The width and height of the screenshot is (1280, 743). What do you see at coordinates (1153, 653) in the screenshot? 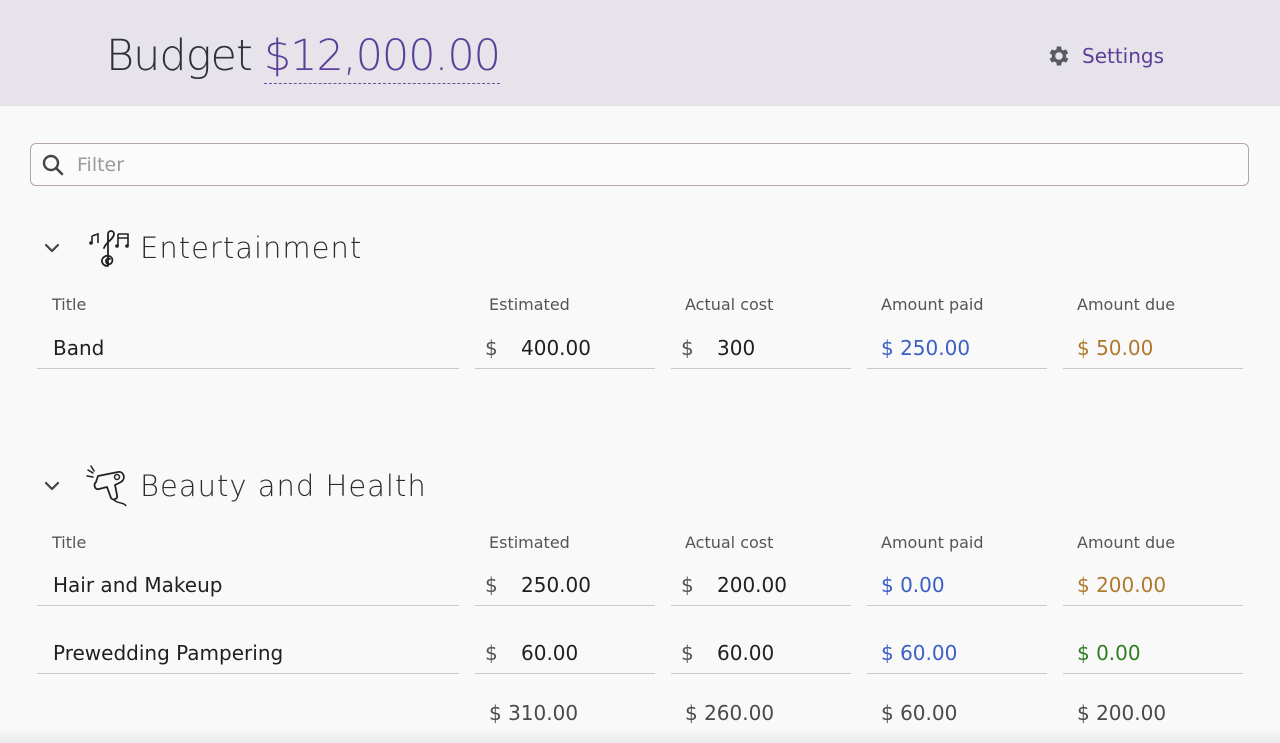
I see `amount-due-value: $ 0.00` at bounding box center [1153, 653].